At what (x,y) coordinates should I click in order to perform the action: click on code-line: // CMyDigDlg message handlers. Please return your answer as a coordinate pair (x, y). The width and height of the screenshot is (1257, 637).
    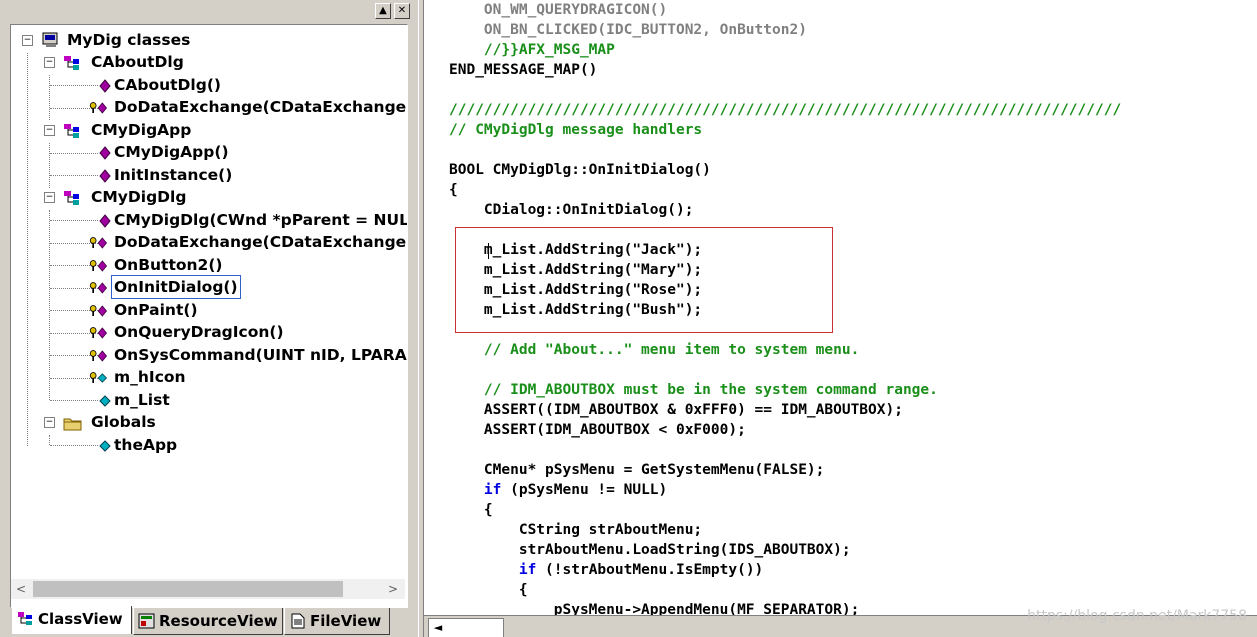
    Looking at the image, I should click on (576, 130).